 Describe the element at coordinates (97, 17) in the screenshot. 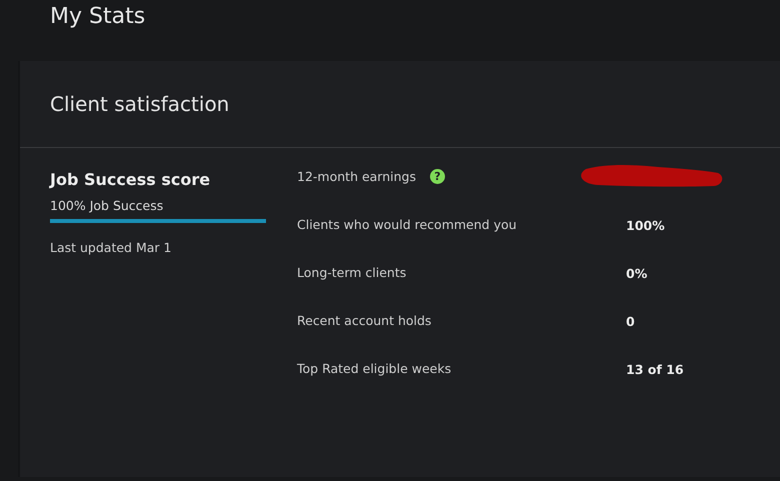

I see `page-title: My Stats` at that location.